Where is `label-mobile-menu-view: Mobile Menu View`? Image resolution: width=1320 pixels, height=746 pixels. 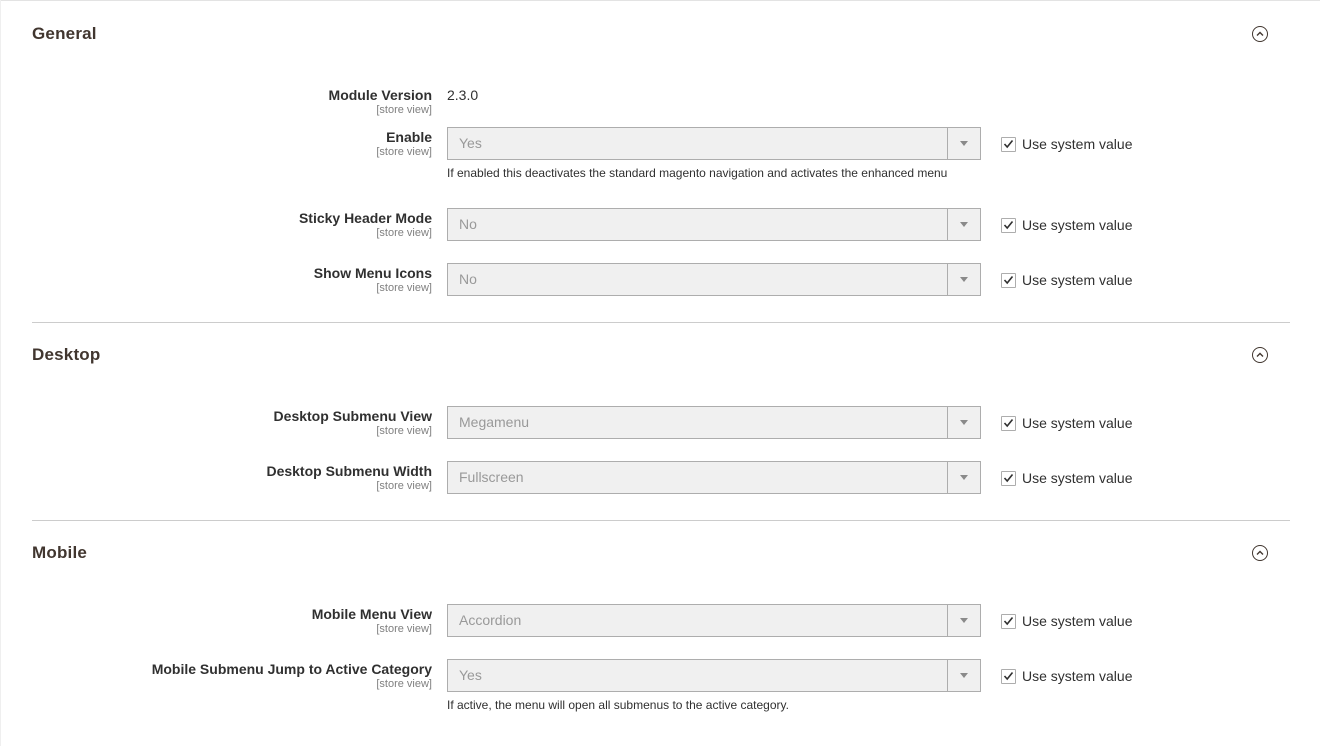 label-mobile-menu-view: Mobile Menu View is located at coordinates (371, 614).